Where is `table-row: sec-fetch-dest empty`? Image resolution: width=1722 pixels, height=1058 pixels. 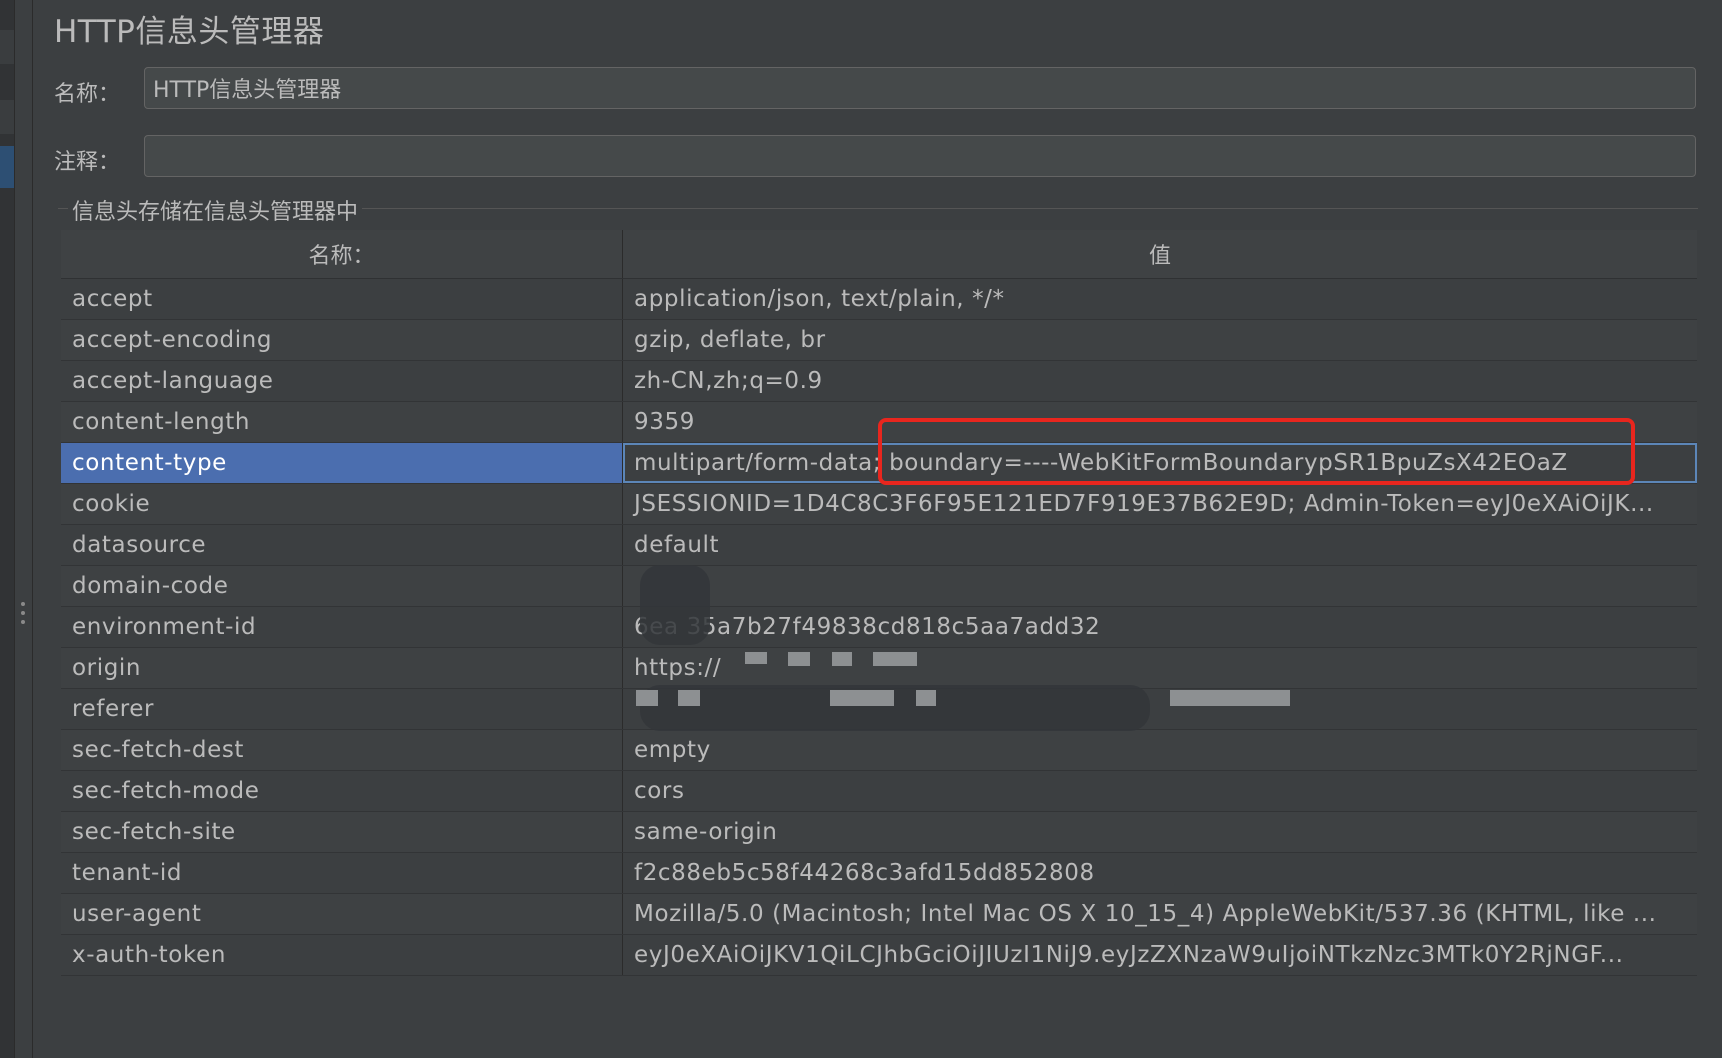
table-row: sec-fetch-dest empty is located at coordinates (879, 750).